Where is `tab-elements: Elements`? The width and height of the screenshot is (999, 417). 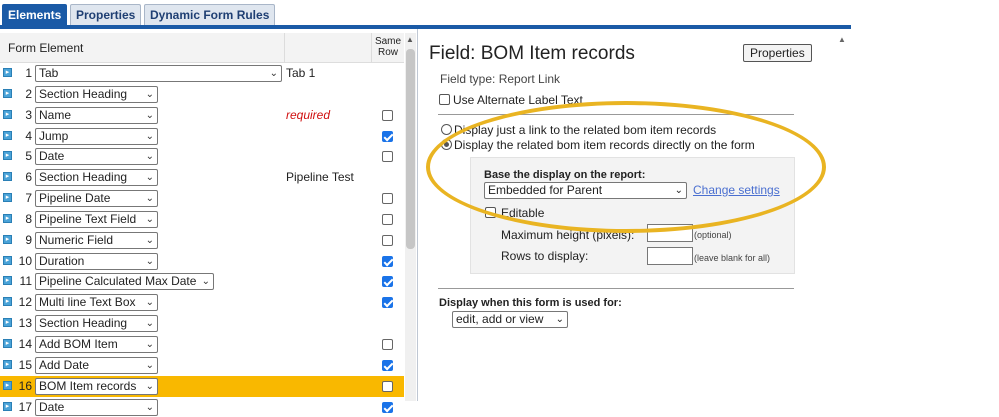
tab-elements: Elements is located at coordinates (34, 15).